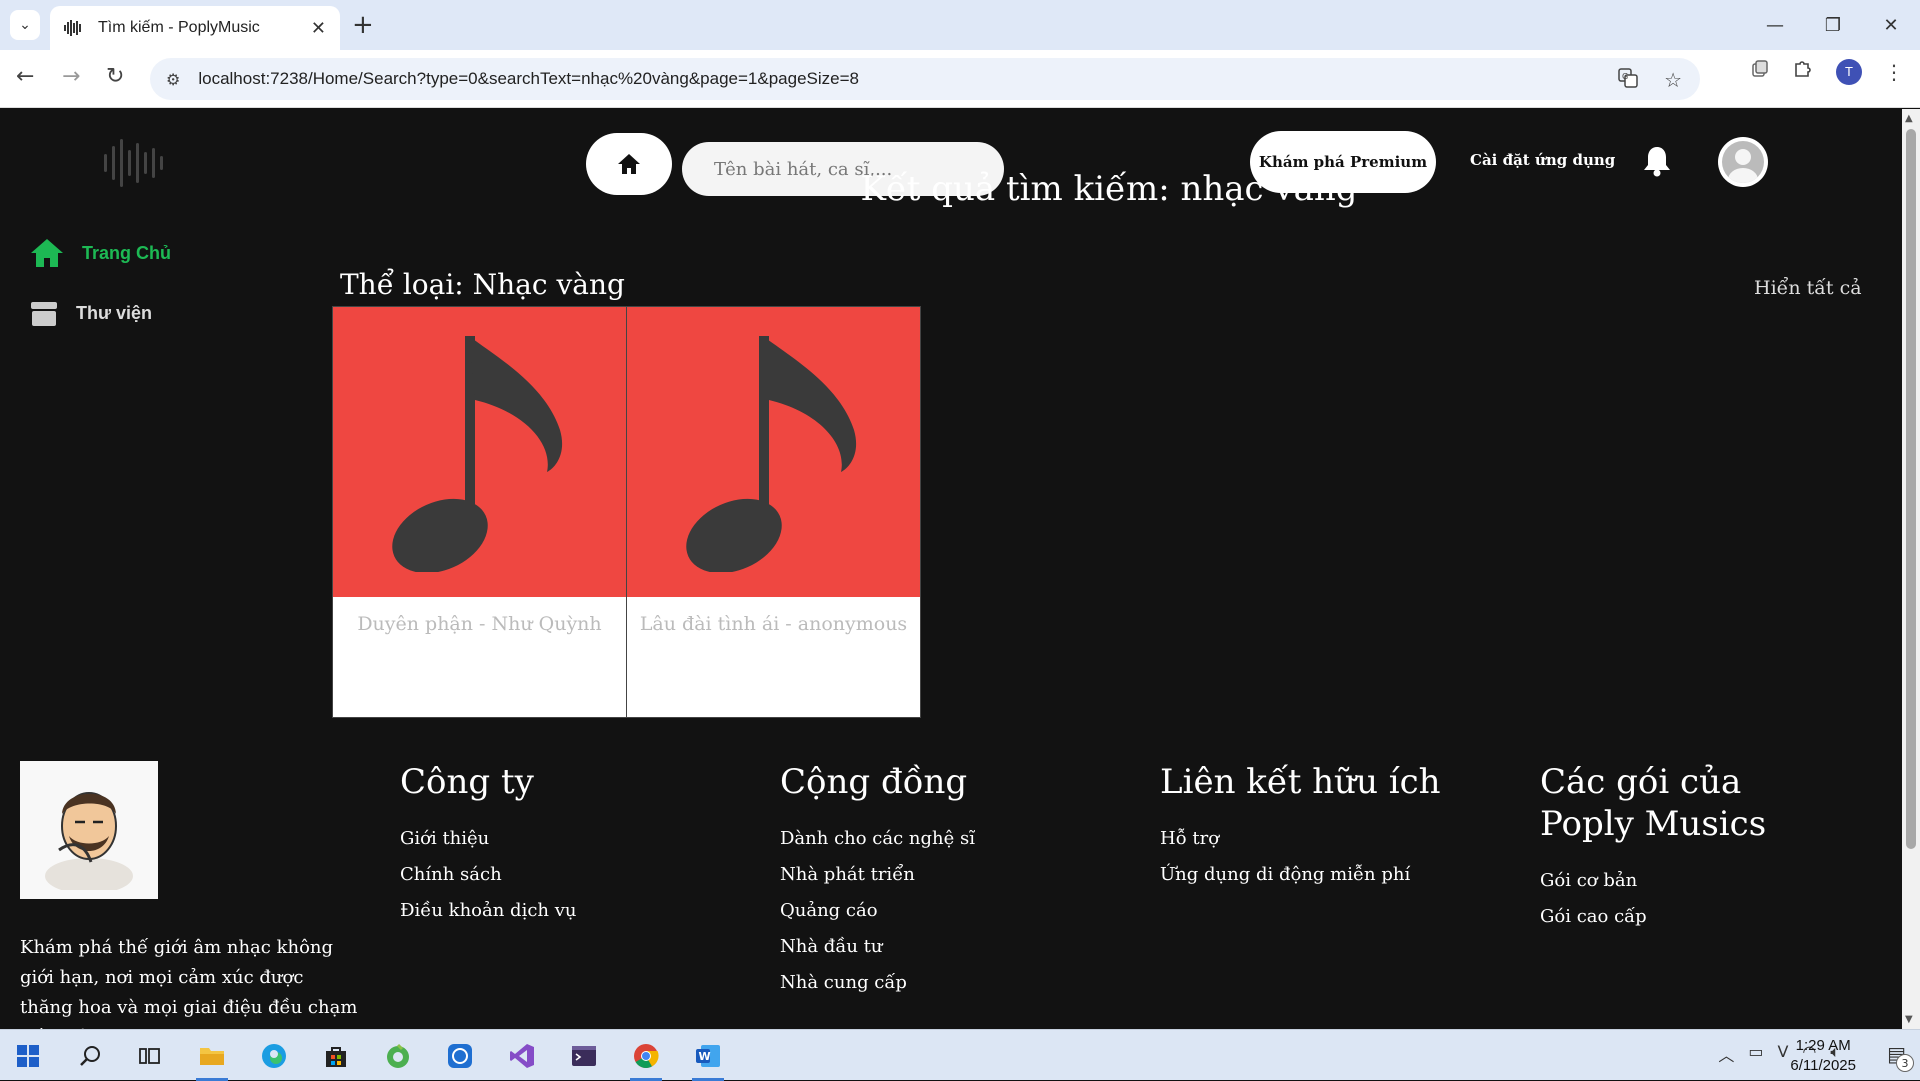 This screenshot has width=1920, height=1081. Describe the element at coordinates (398, 1056) in the screenshot. I see `coccoc-browser-icon` at that location.